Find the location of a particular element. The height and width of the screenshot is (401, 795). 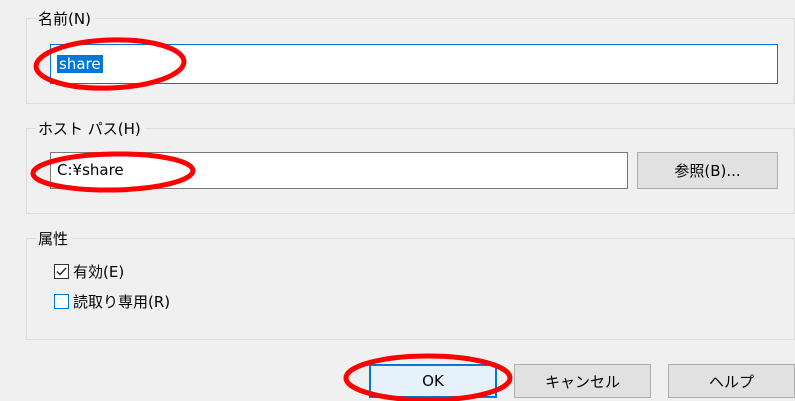

read-only-checkbox-row: 読取り専用(R) is located at coordinates (112, 301).